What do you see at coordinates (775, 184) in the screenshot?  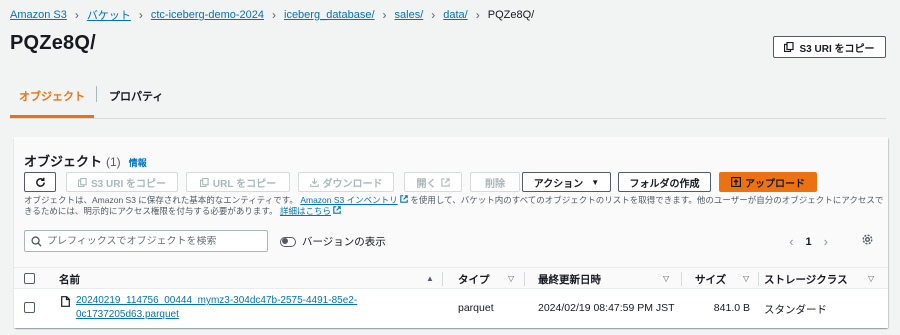 I see `upload-label: アップロード` at bounding box center [775, 184].